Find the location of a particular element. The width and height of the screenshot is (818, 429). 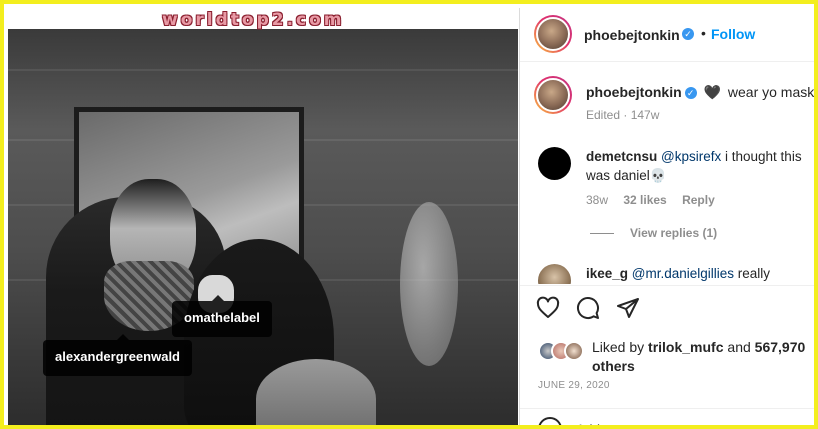

likes-suffix: others is located at coordinates (613, 366).